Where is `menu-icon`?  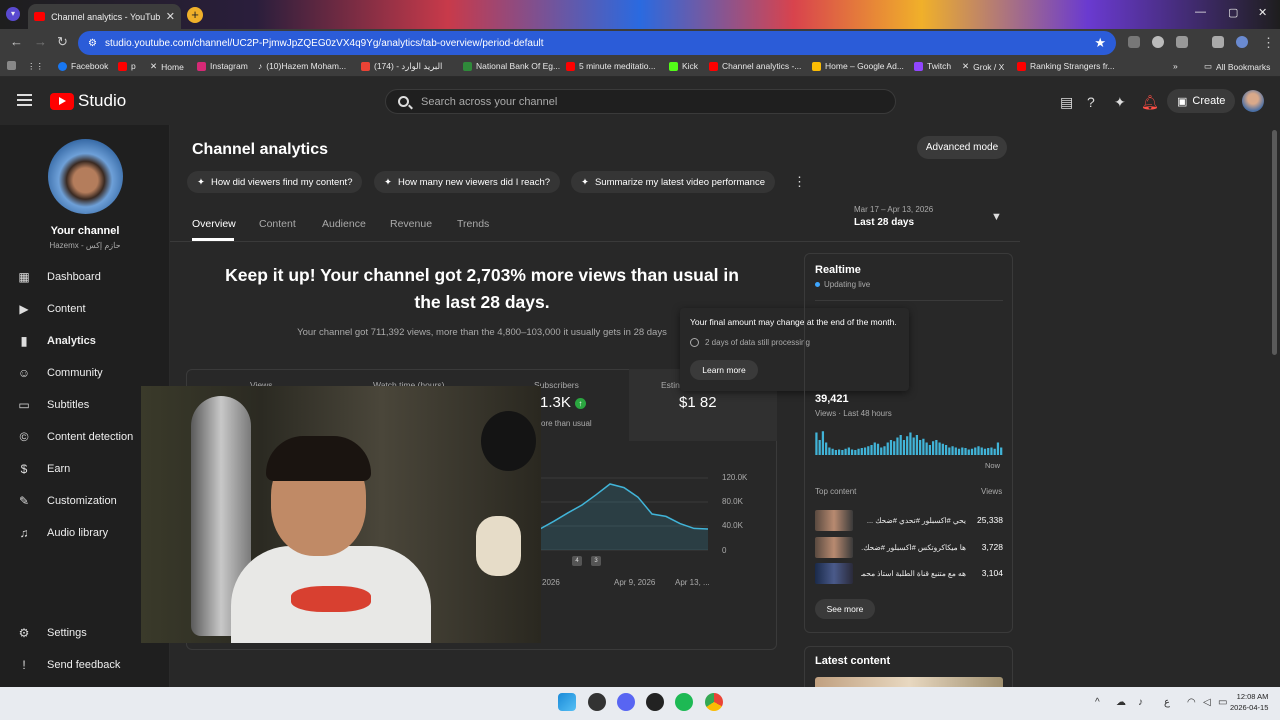
menu-icon is located at coordinates (24, 100).